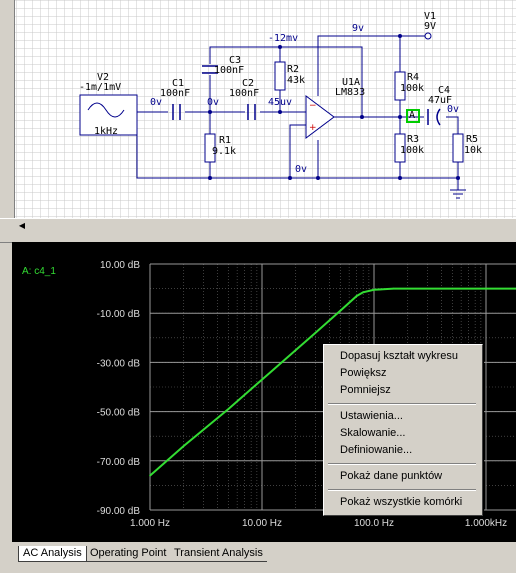 The image size is (516, 573). I want to click on x-tick-label: 1.000 Hz, so click(150, 523).